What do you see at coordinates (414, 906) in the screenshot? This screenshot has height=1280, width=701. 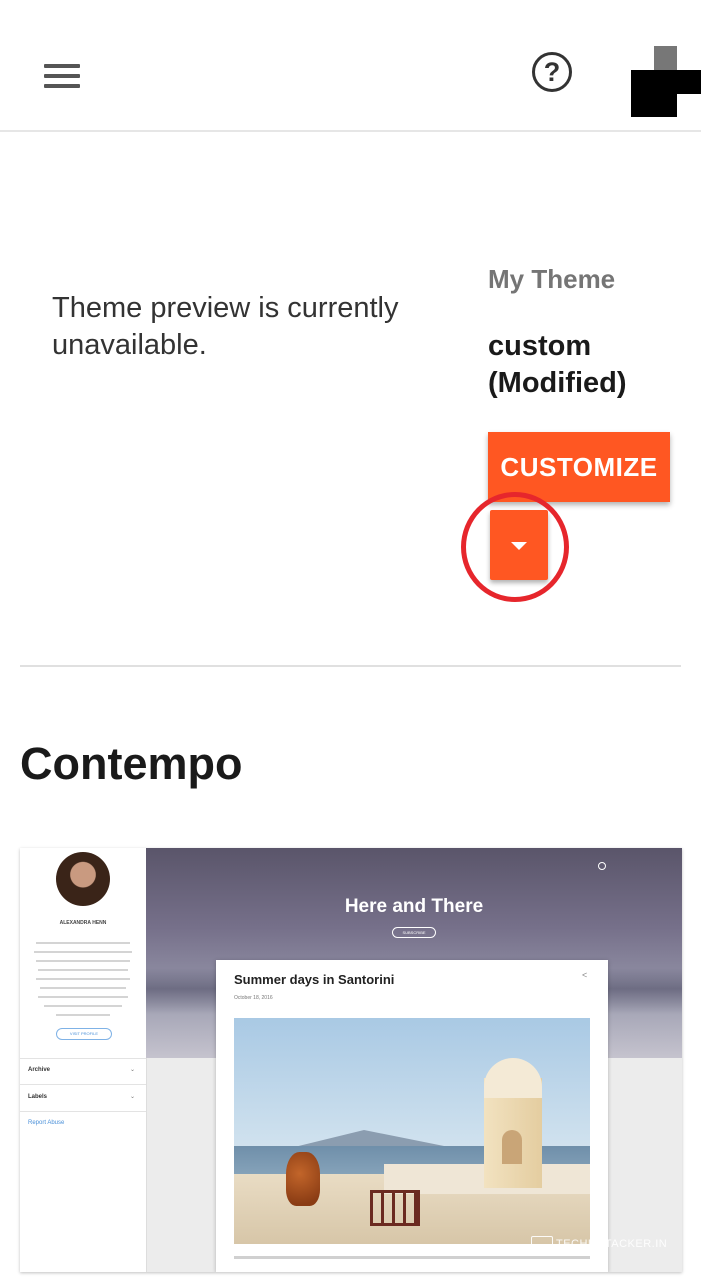 I see `blog-title: Here and There` at bounding box center [414, 906].